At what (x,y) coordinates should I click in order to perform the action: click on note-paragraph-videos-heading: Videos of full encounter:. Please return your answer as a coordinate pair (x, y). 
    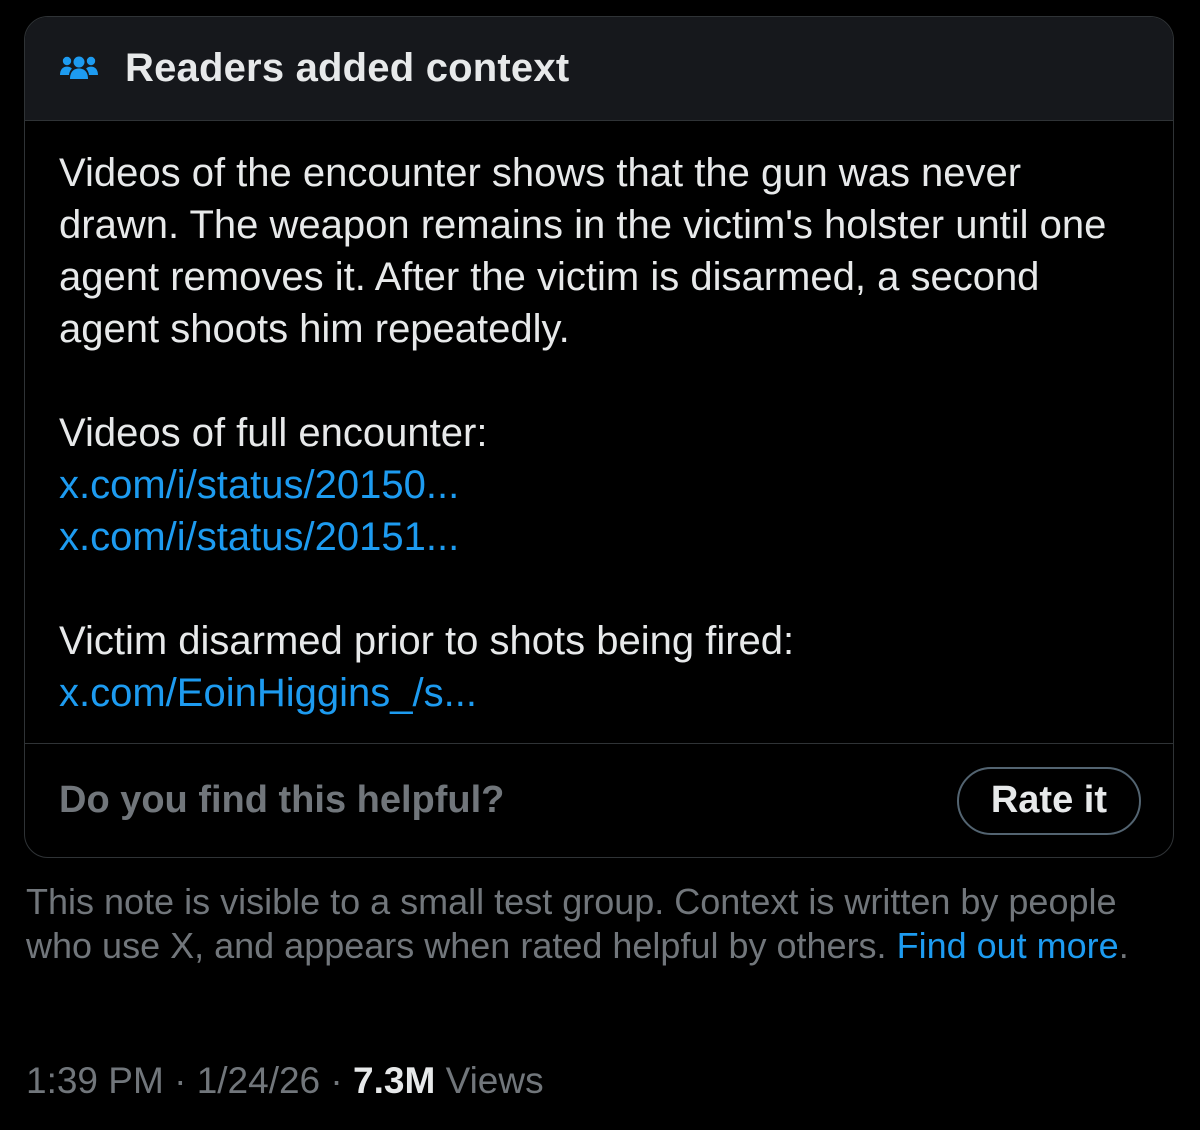
    Looking at the image, I should click on (273, 433).